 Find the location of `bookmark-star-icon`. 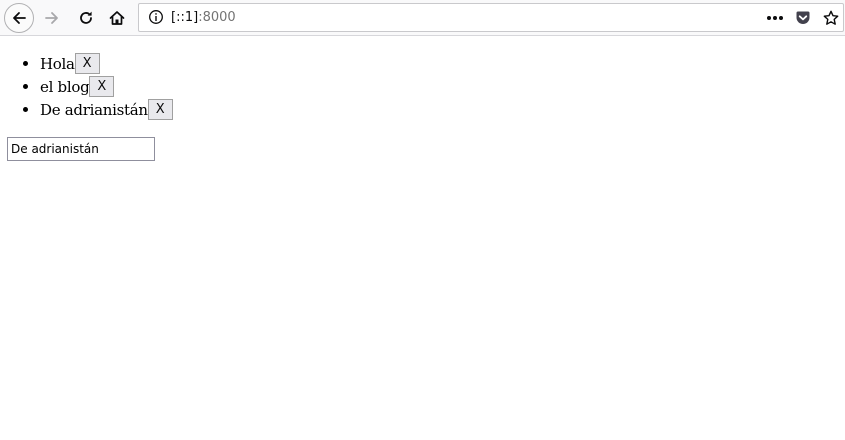

bookmark-star-icon is located at coordinates (831, 17).